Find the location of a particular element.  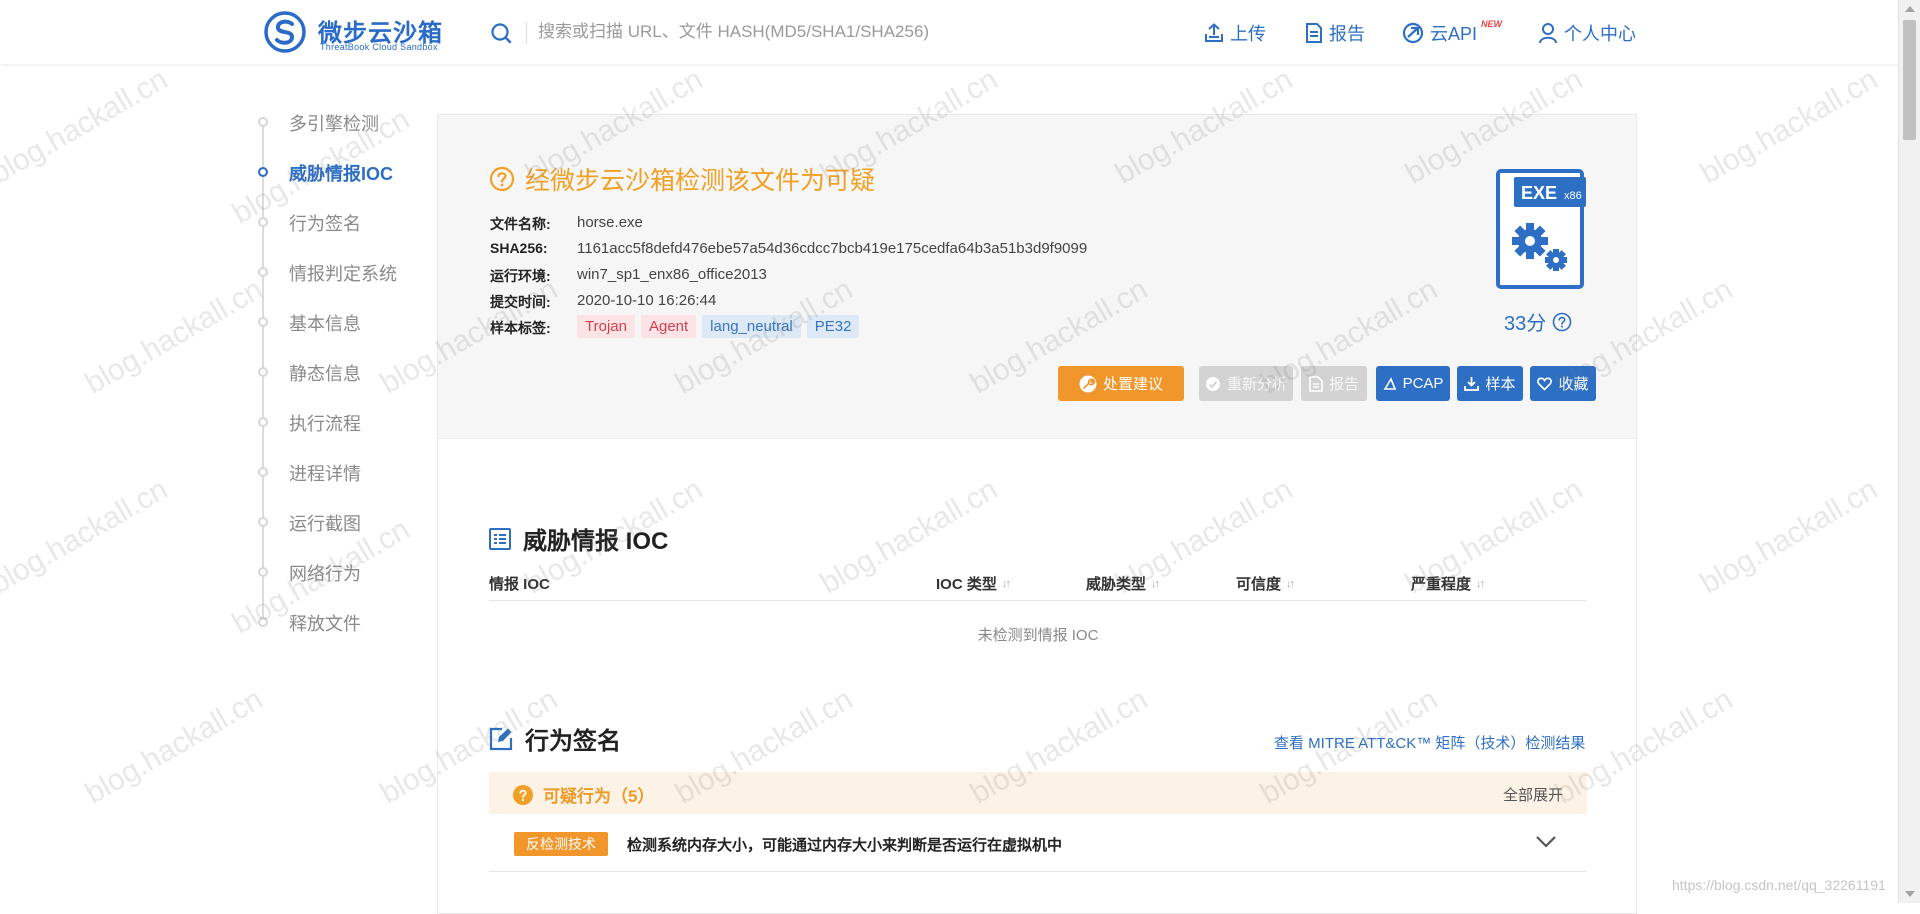

sidebar-item-label: 释放文件 is located at coordinates (325, 624).